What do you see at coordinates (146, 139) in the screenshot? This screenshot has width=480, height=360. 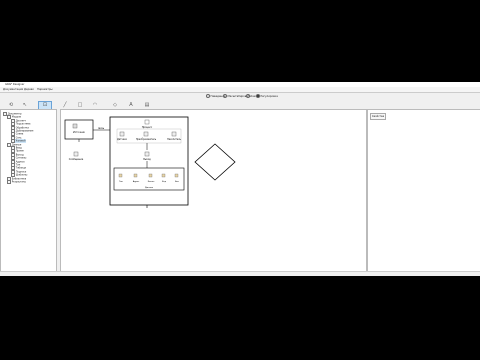 I see `item-converter-label: Преобразователь` at bounding box center [146, 139].